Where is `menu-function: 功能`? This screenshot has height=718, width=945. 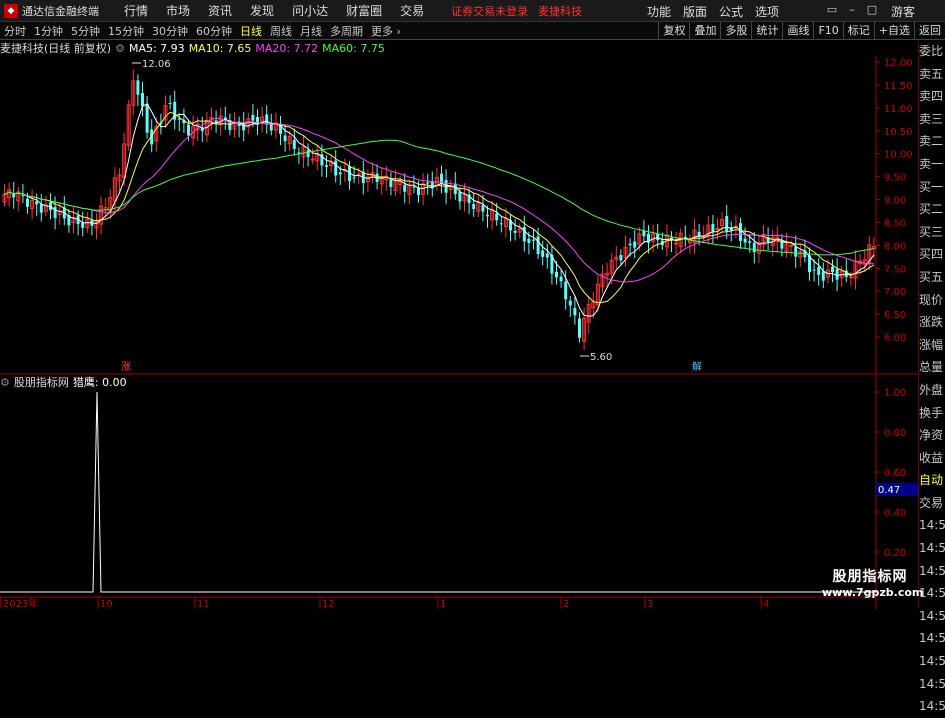 menu-function: 功能 is located at coordinates (659, 11).